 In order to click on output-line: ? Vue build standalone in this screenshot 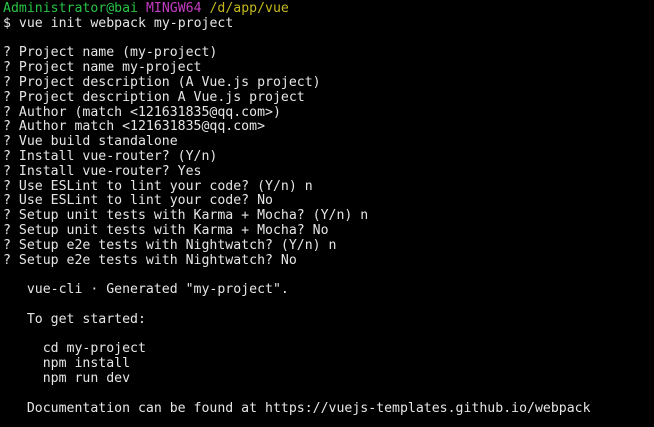, I will do `click(90, 142)`.